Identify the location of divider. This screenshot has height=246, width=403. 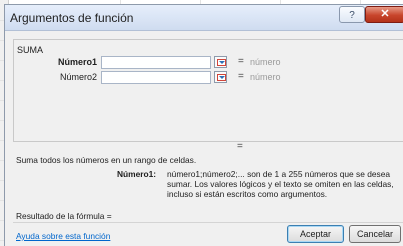
(208, 222).